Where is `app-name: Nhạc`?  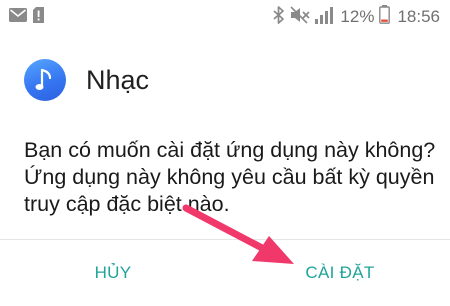 app-name: Nhạc is located at coordinates (118, 79).